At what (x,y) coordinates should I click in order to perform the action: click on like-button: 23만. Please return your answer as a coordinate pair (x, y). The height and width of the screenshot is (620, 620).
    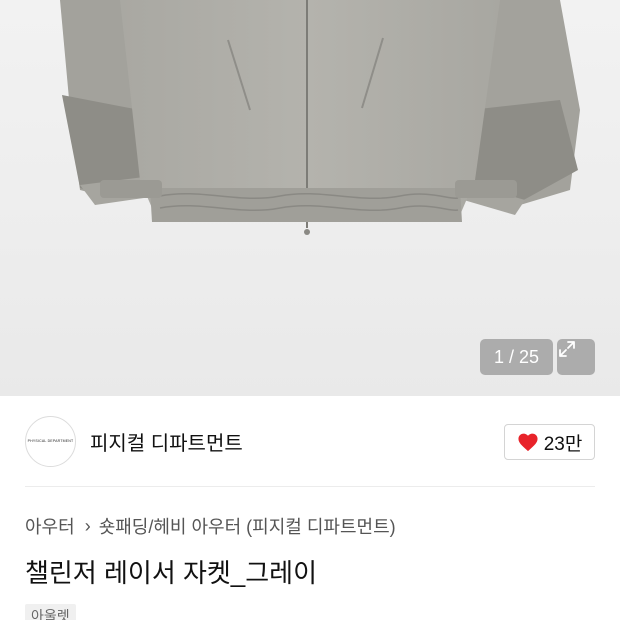
    Looking at the image, I should click on (549, 442).